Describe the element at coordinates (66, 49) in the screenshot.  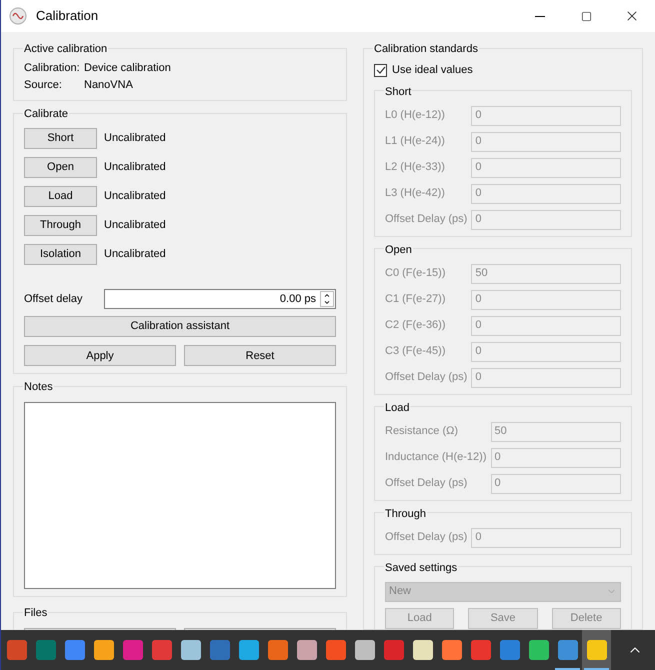
I see `group-title: Active calibration` at that location.